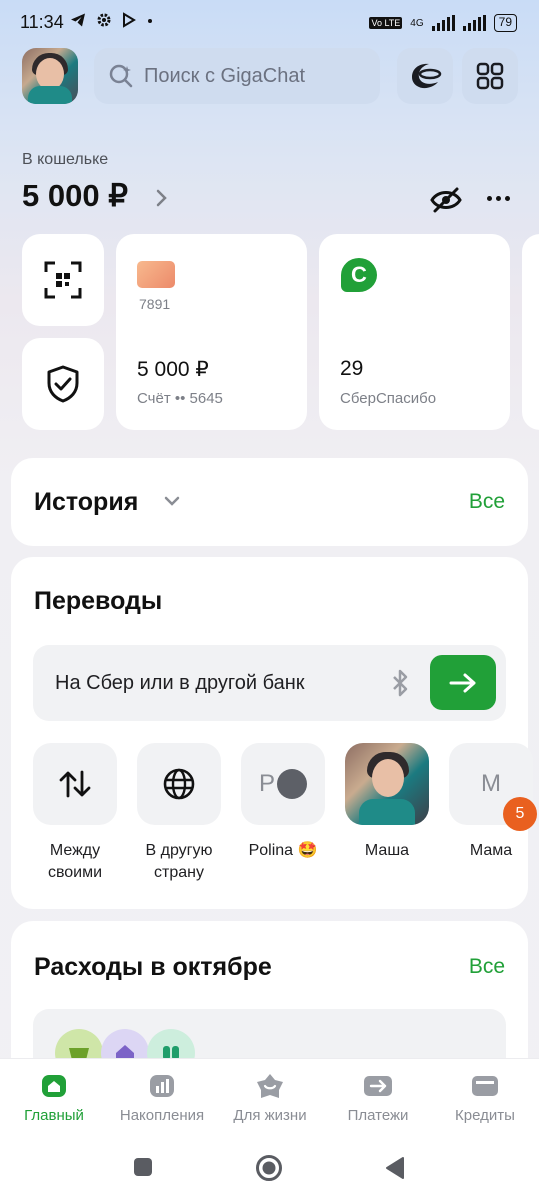  Describe the element at coordinates (98, 601) in the screenshot. I see `transfers-title: Переводы` at that location.